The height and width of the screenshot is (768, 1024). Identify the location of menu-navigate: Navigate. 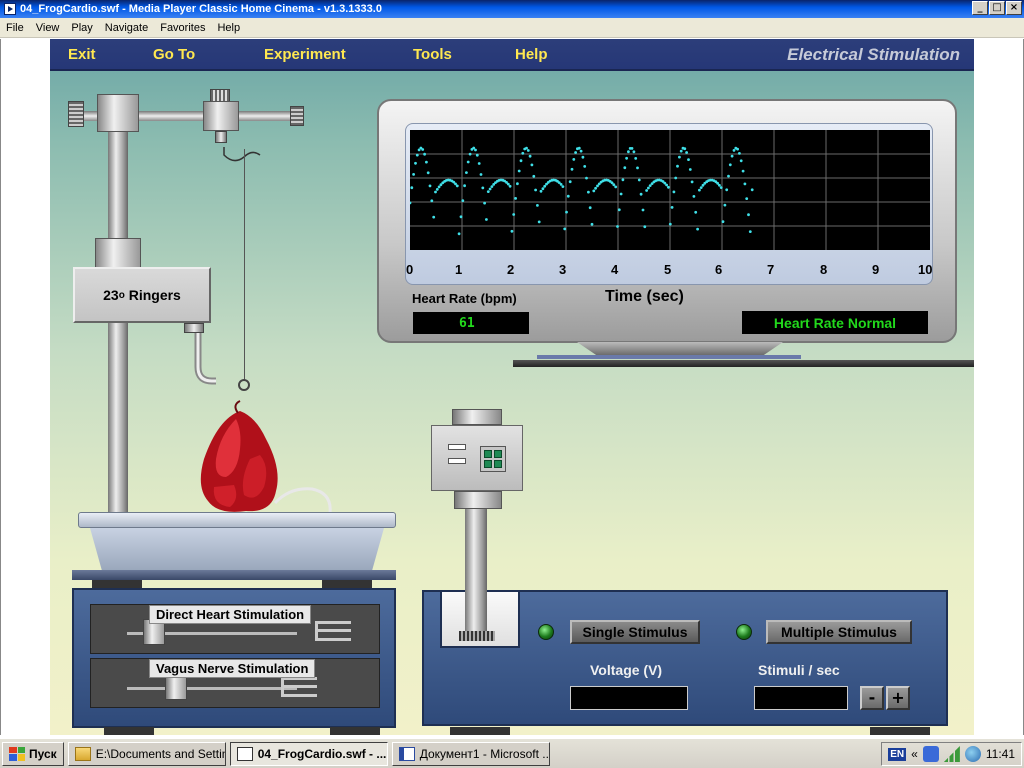
(126, 28).